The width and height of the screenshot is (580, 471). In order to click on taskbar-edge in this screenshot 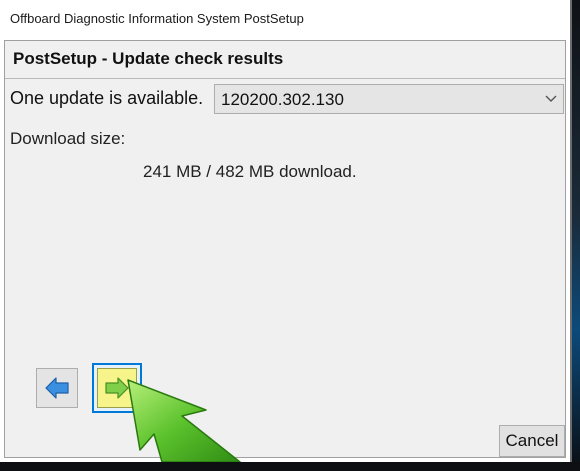, I will do `click(290, 466)`.